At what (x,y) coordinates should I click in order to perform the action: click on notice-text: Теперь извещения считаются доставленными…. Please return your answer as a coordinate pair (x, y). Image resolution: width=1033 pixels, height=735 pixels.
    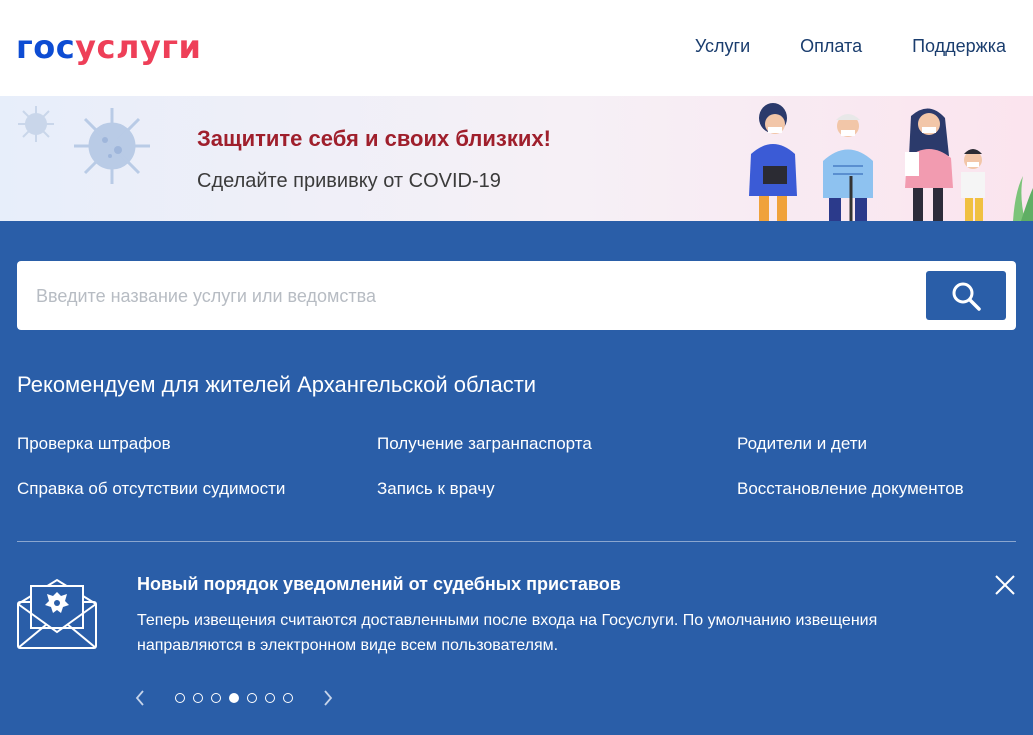
    Looking at the image, I should click on (507, 633).